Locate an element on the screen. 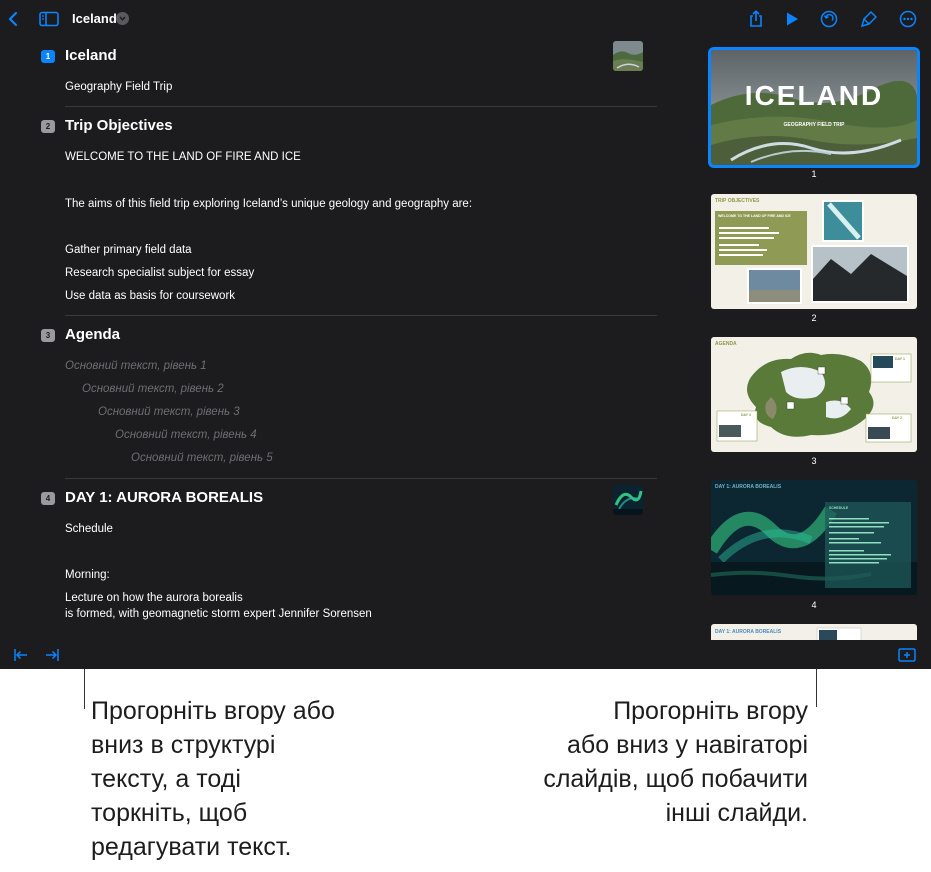 The height and width of the screenshot is (872, 931). more-options-icon is located at coordinates (908, 19).